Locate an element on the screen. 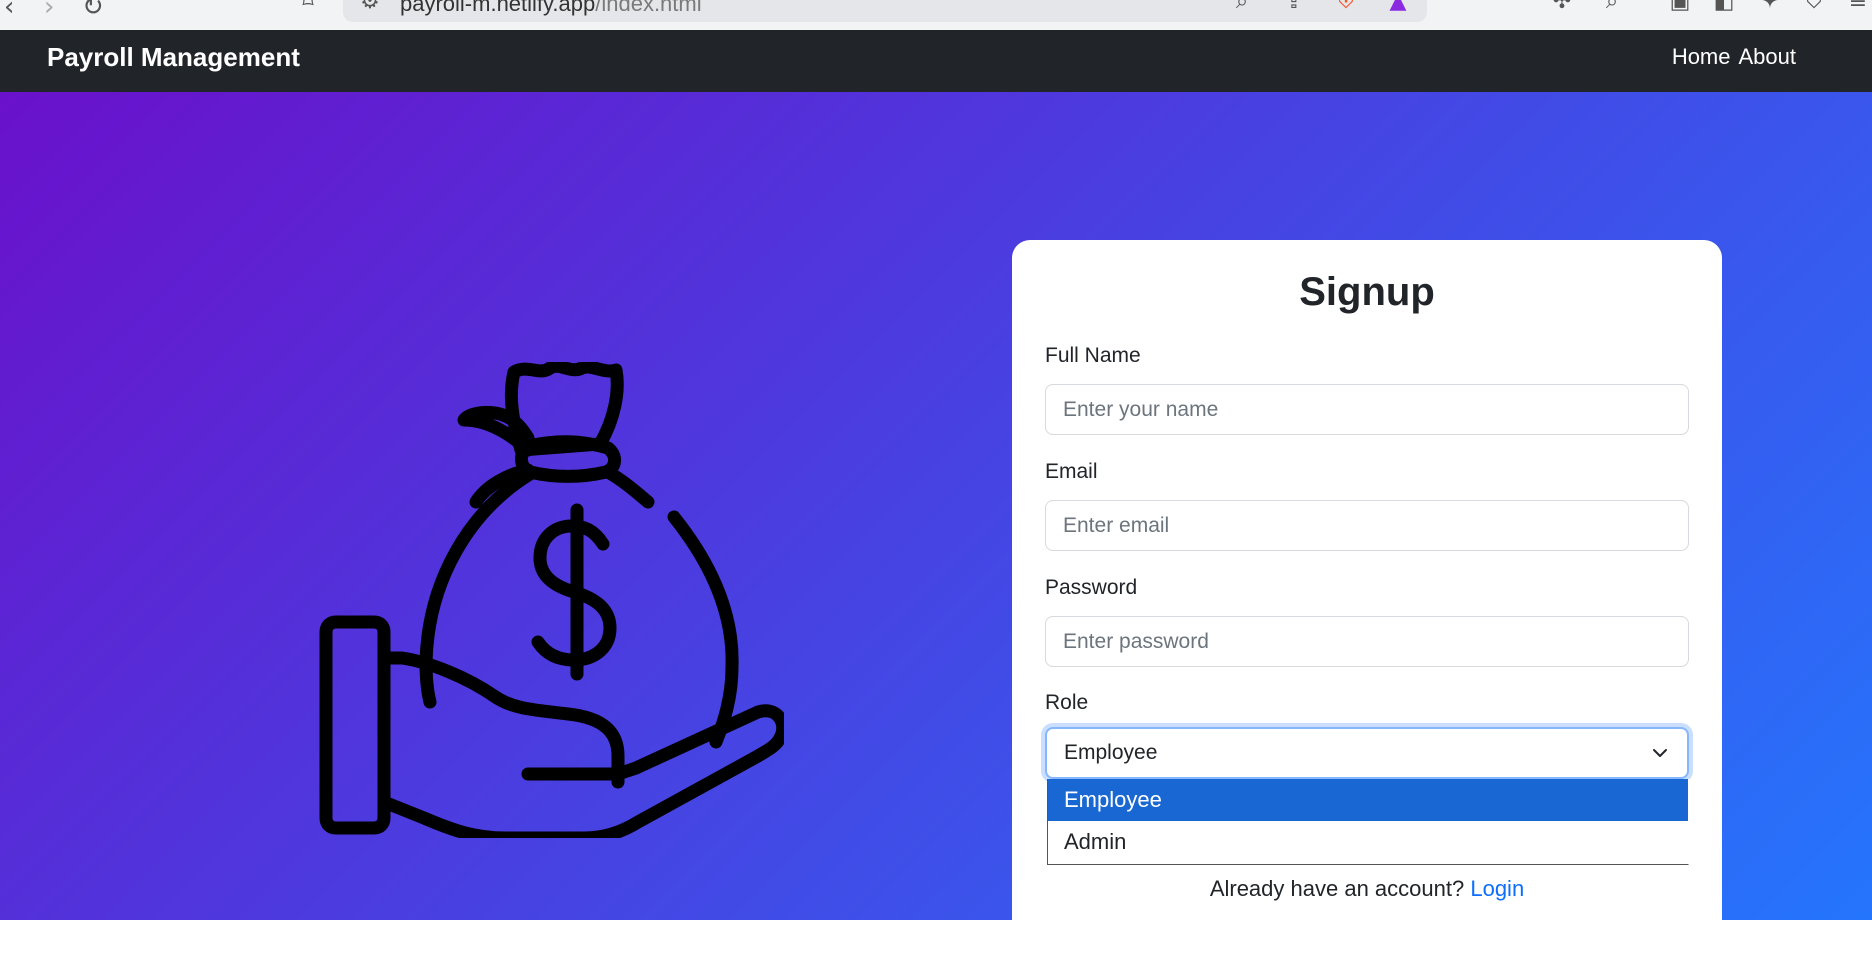 The height and width of the screenshot is (960, 1872). leo-ai-icon: ✦ is located at coordinates (1770, 7).